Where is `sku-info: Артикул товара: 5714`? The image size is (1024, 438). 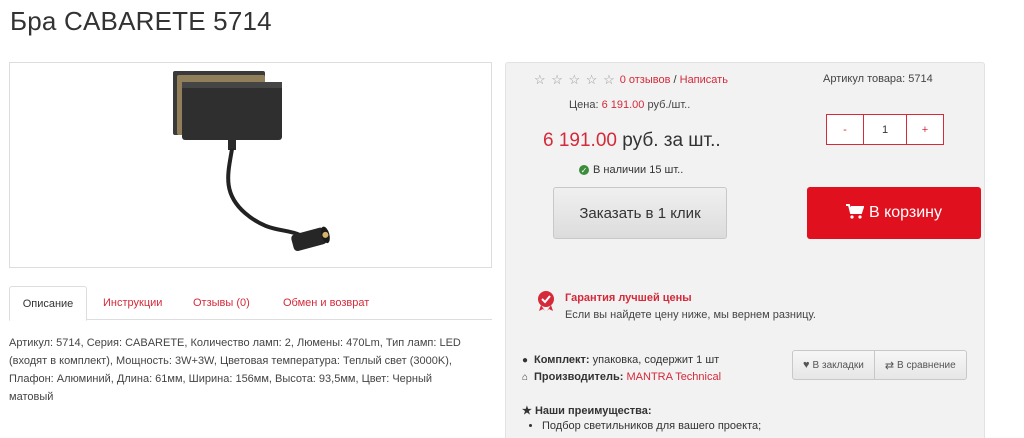
sku-info: Артикул товара: 5714 is located at coordinates (878, 79).